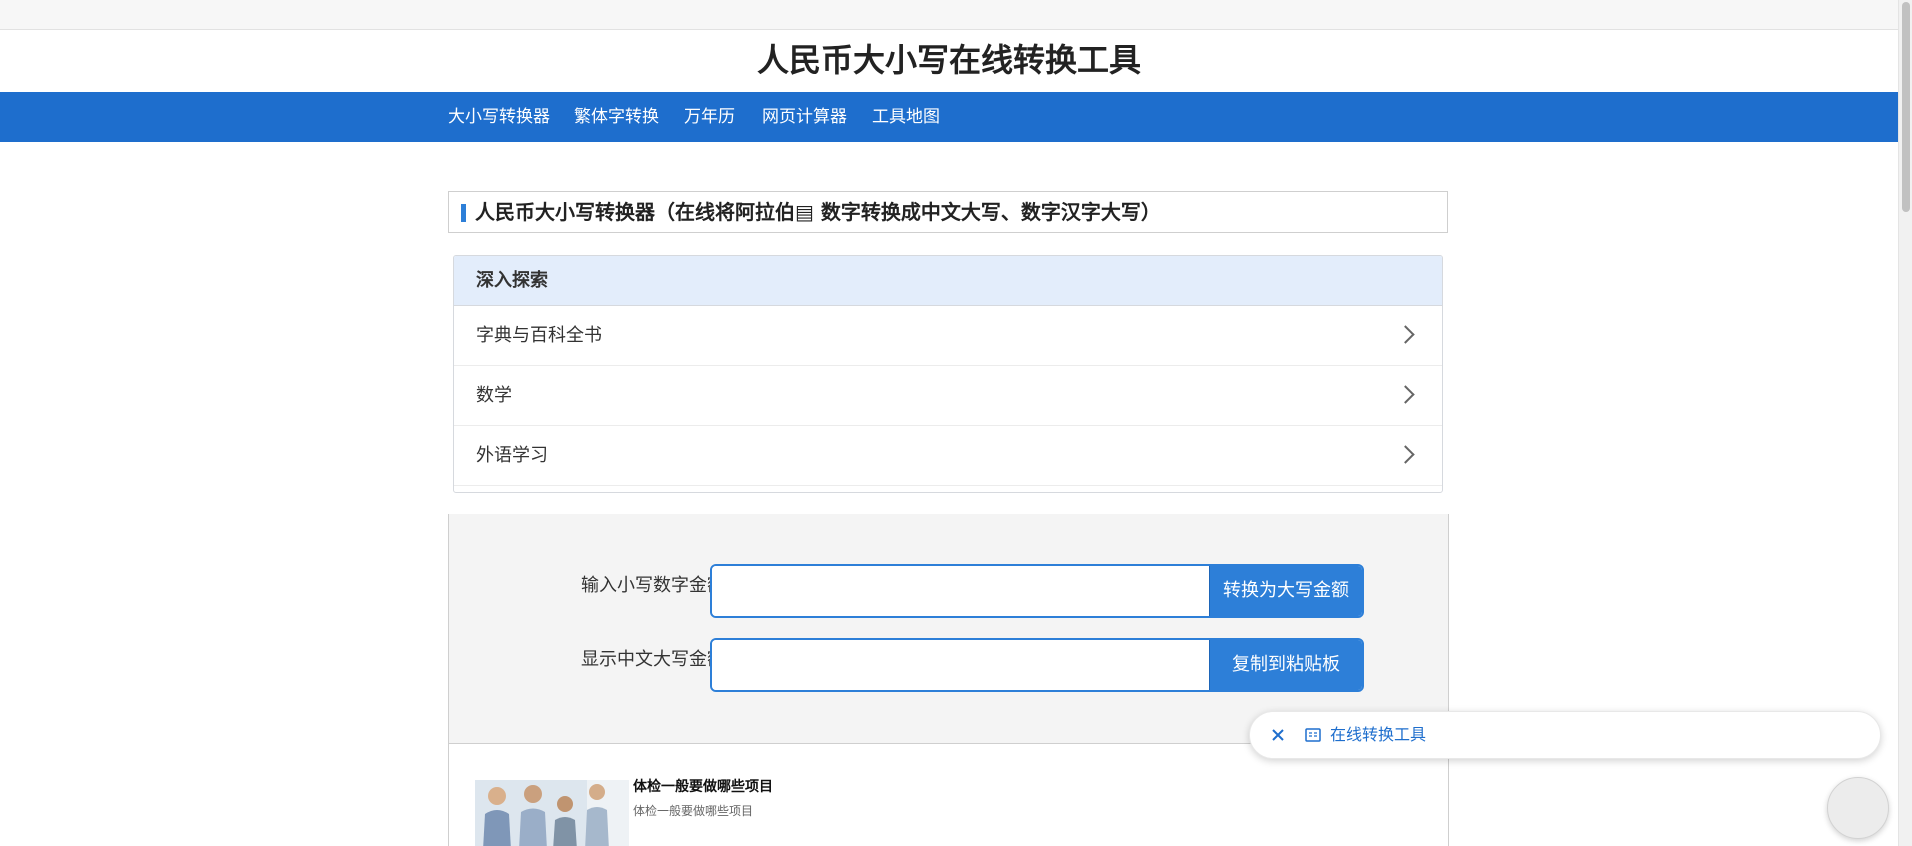 The height and width of the screenshot is (846, 1912). What do you see at coordinates (709, 117) in the screenshot?
I see `nav-item-calendar: 万年历` at bounding box center [709, 117].